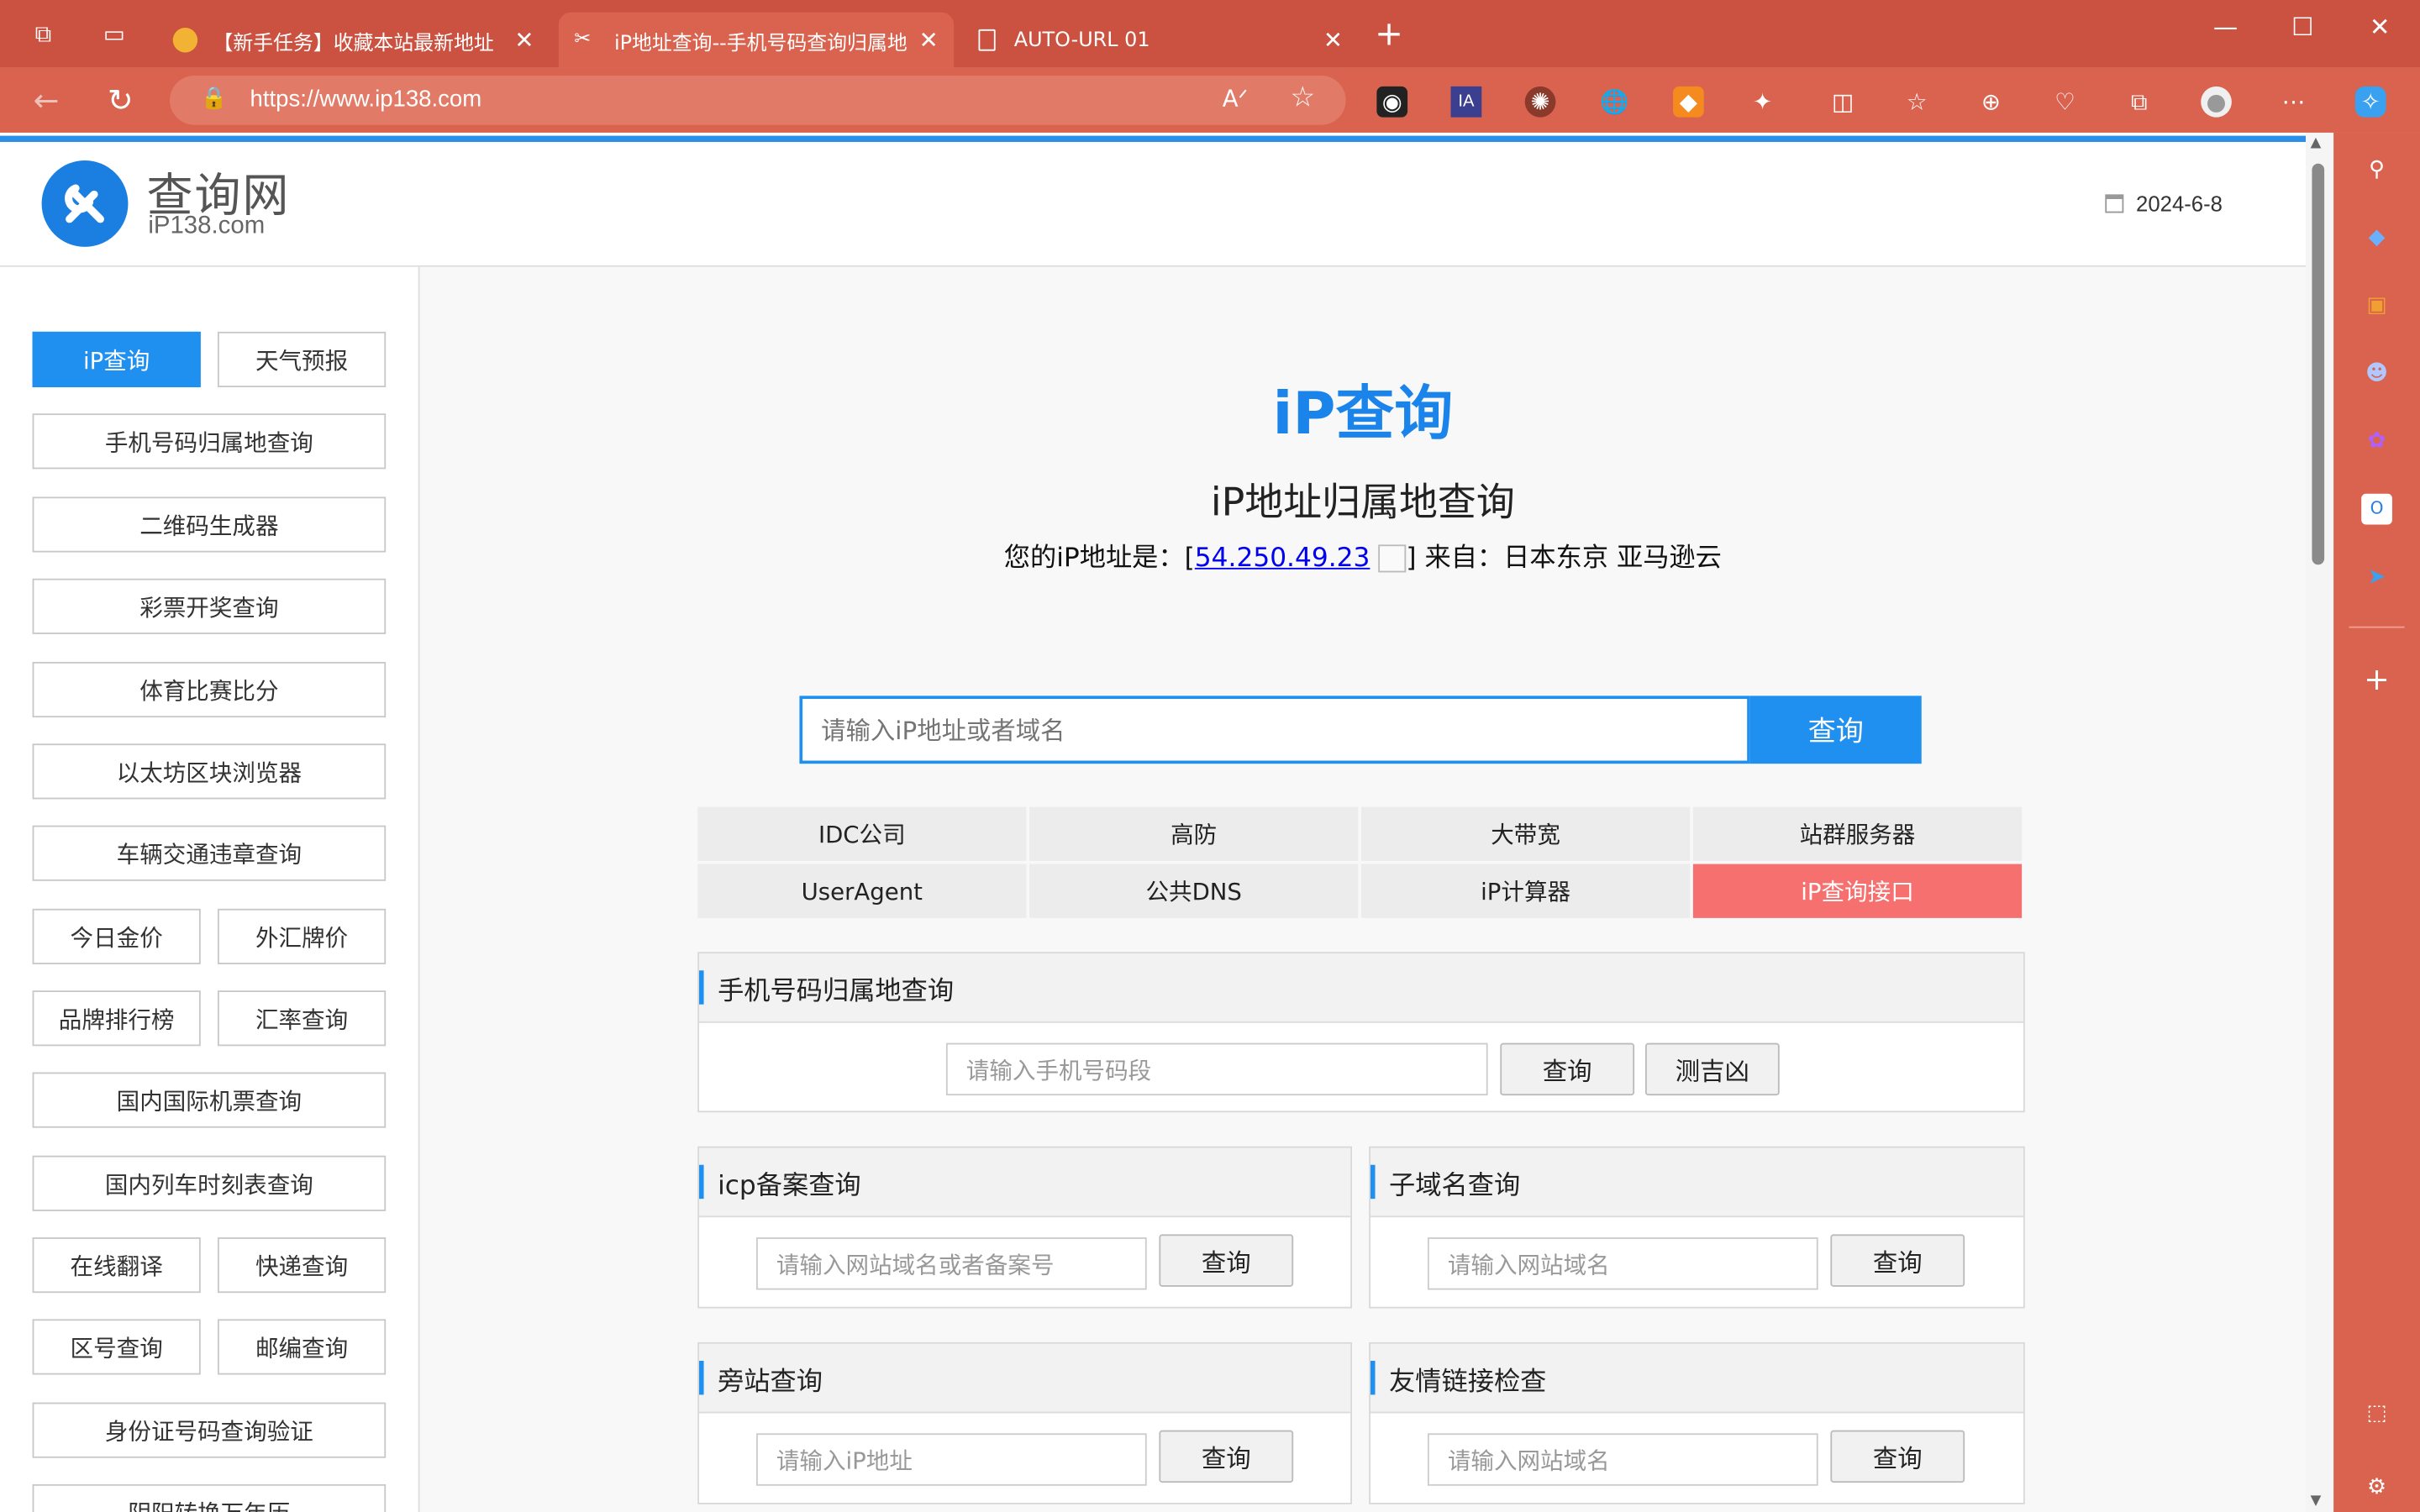 This screenshot has width=2420, height=1512. I want to click on nav-ip-query: iP查询, so click(116, 359).